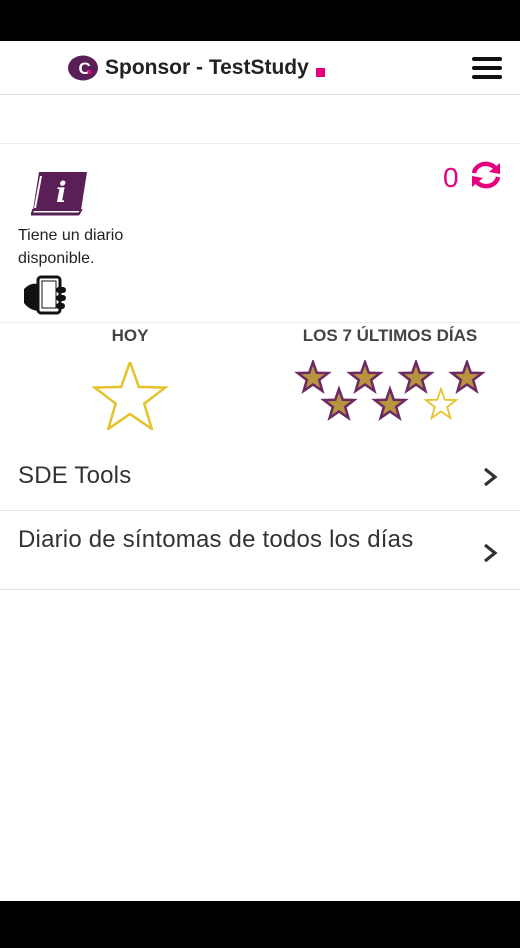 This screenshot has width=520, height=948. Describe the element at coordinates (467, 377) in the screenshot. I see `day-star-4-completed` at that location.